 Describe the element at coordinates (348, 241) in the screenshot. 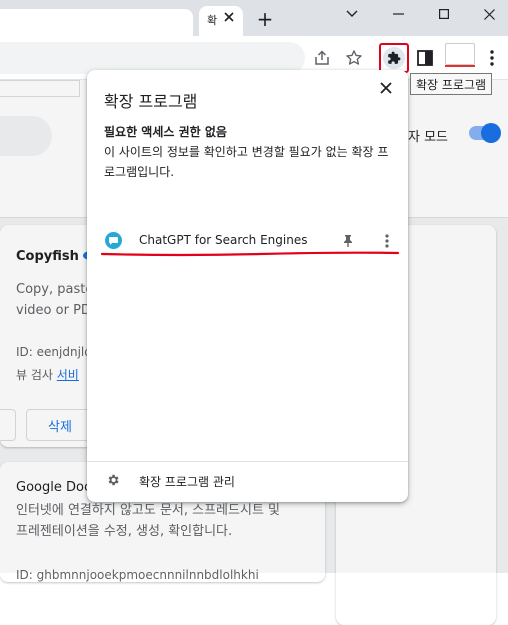

I see `pin-icon` at that location.